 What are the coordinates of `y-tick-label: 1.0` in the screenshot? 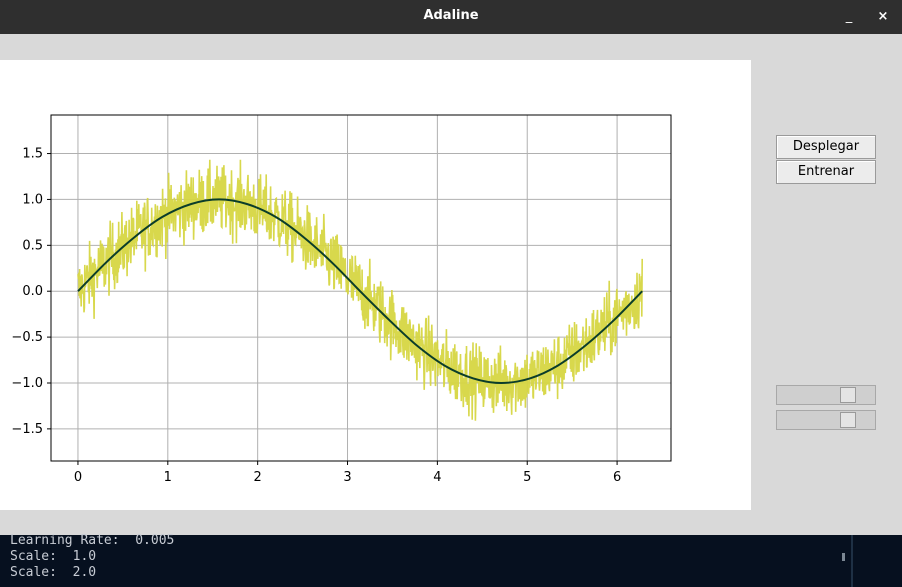 It's located at (32, 199).